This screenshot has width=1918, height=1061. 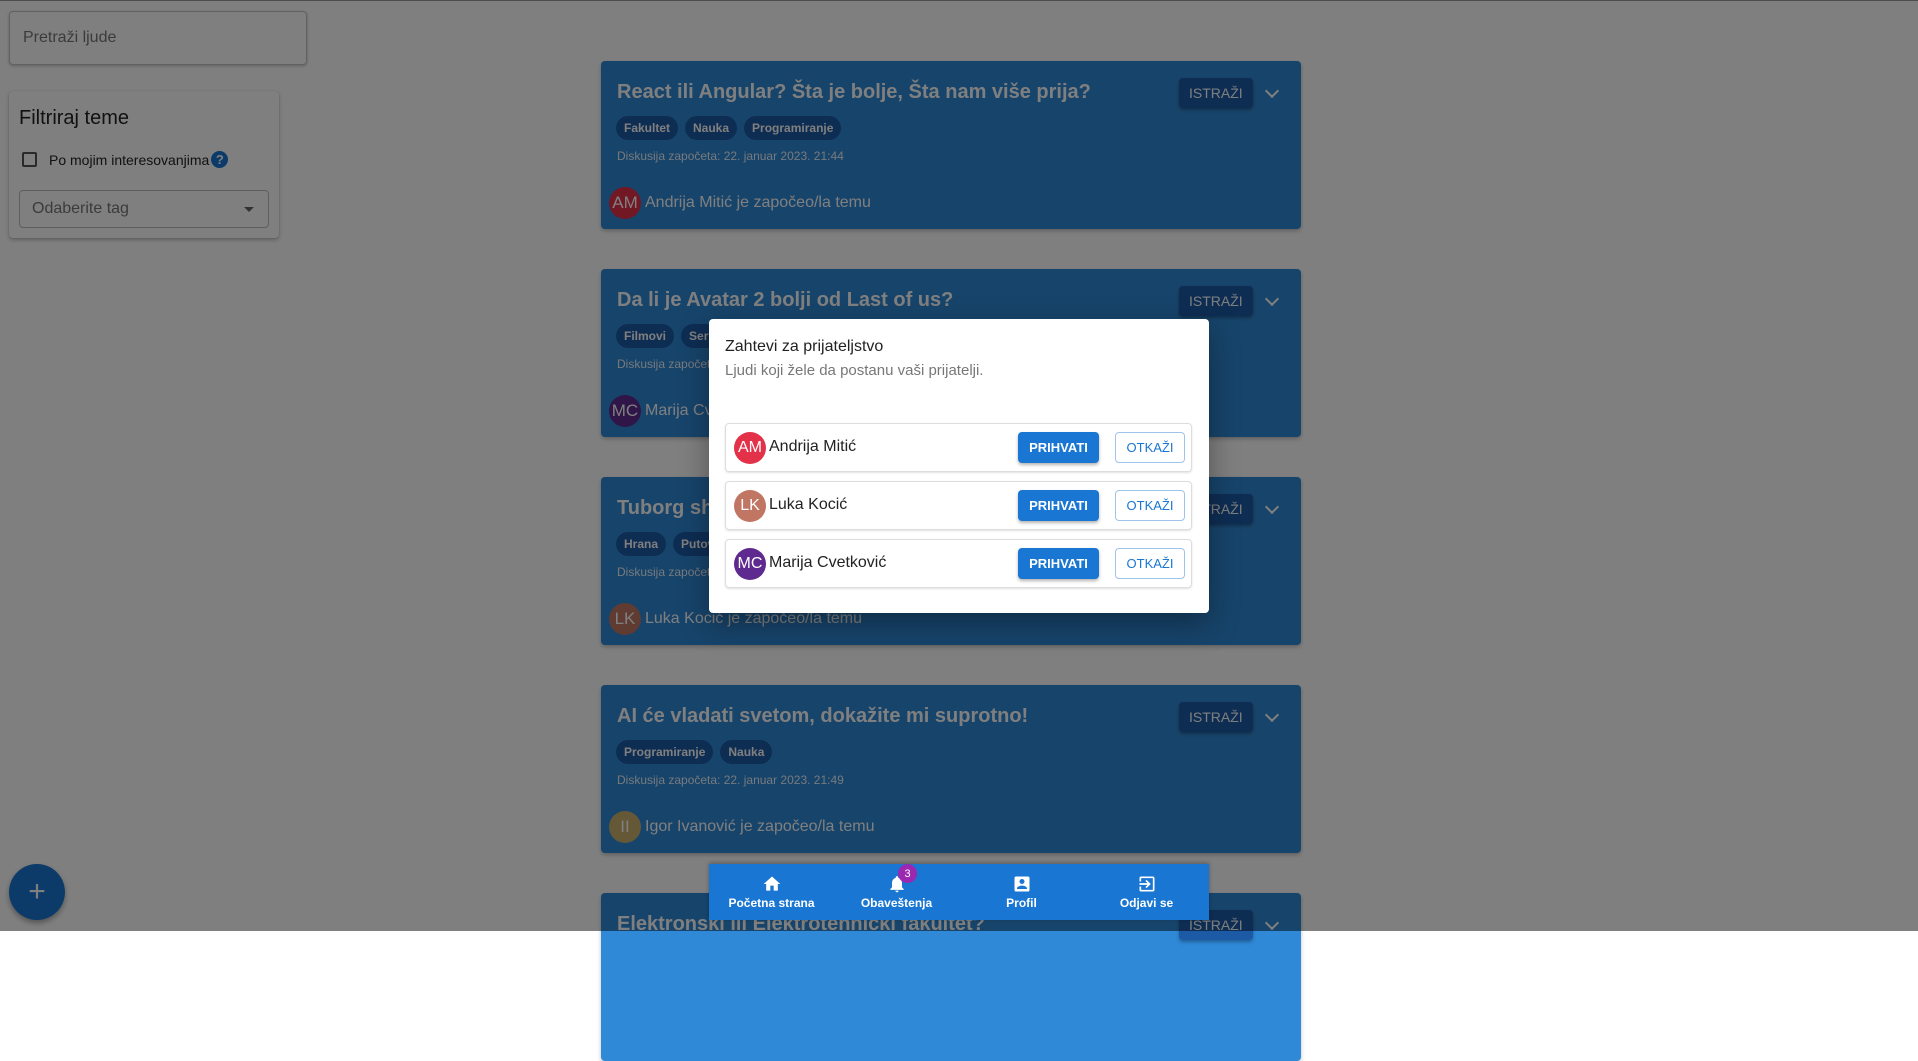 I want to click on nav-label: Obaveštenja, so click(x=896, y=903).